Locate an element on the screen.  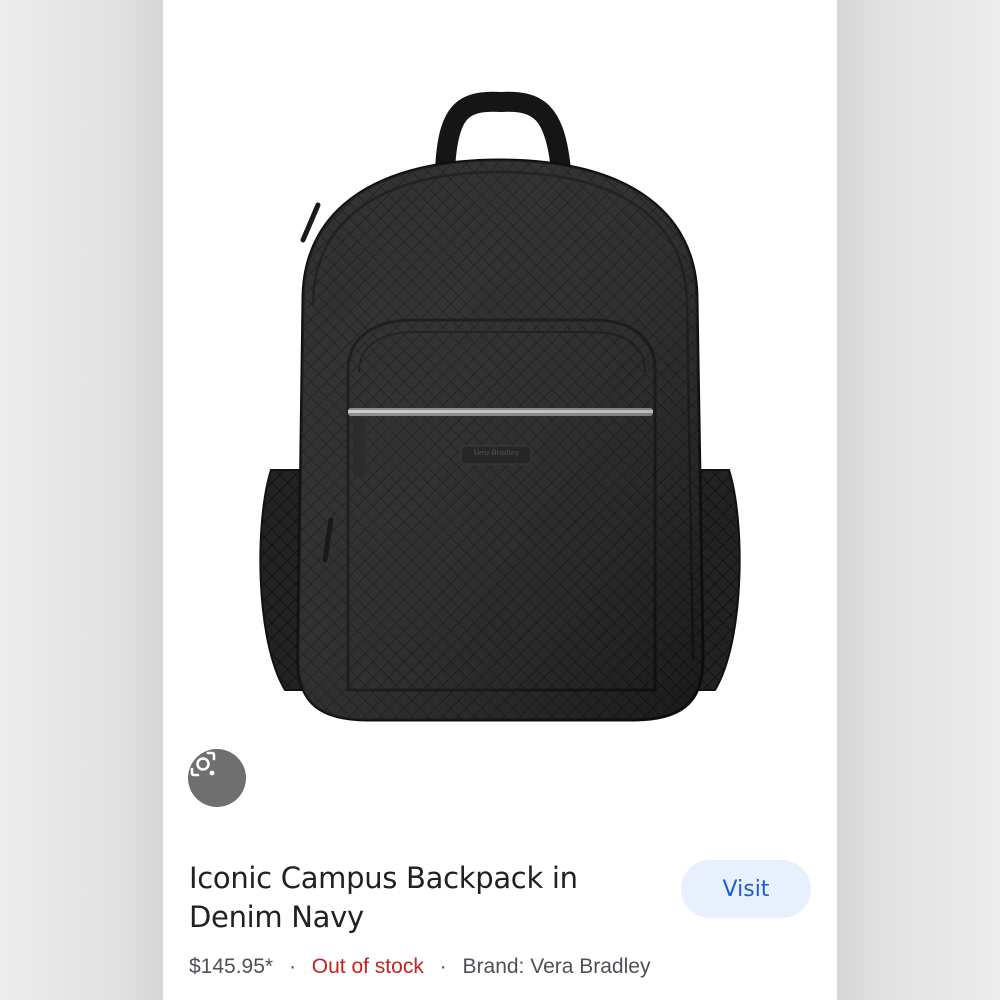
price: $145.95* is located at coordinates (231, 966).